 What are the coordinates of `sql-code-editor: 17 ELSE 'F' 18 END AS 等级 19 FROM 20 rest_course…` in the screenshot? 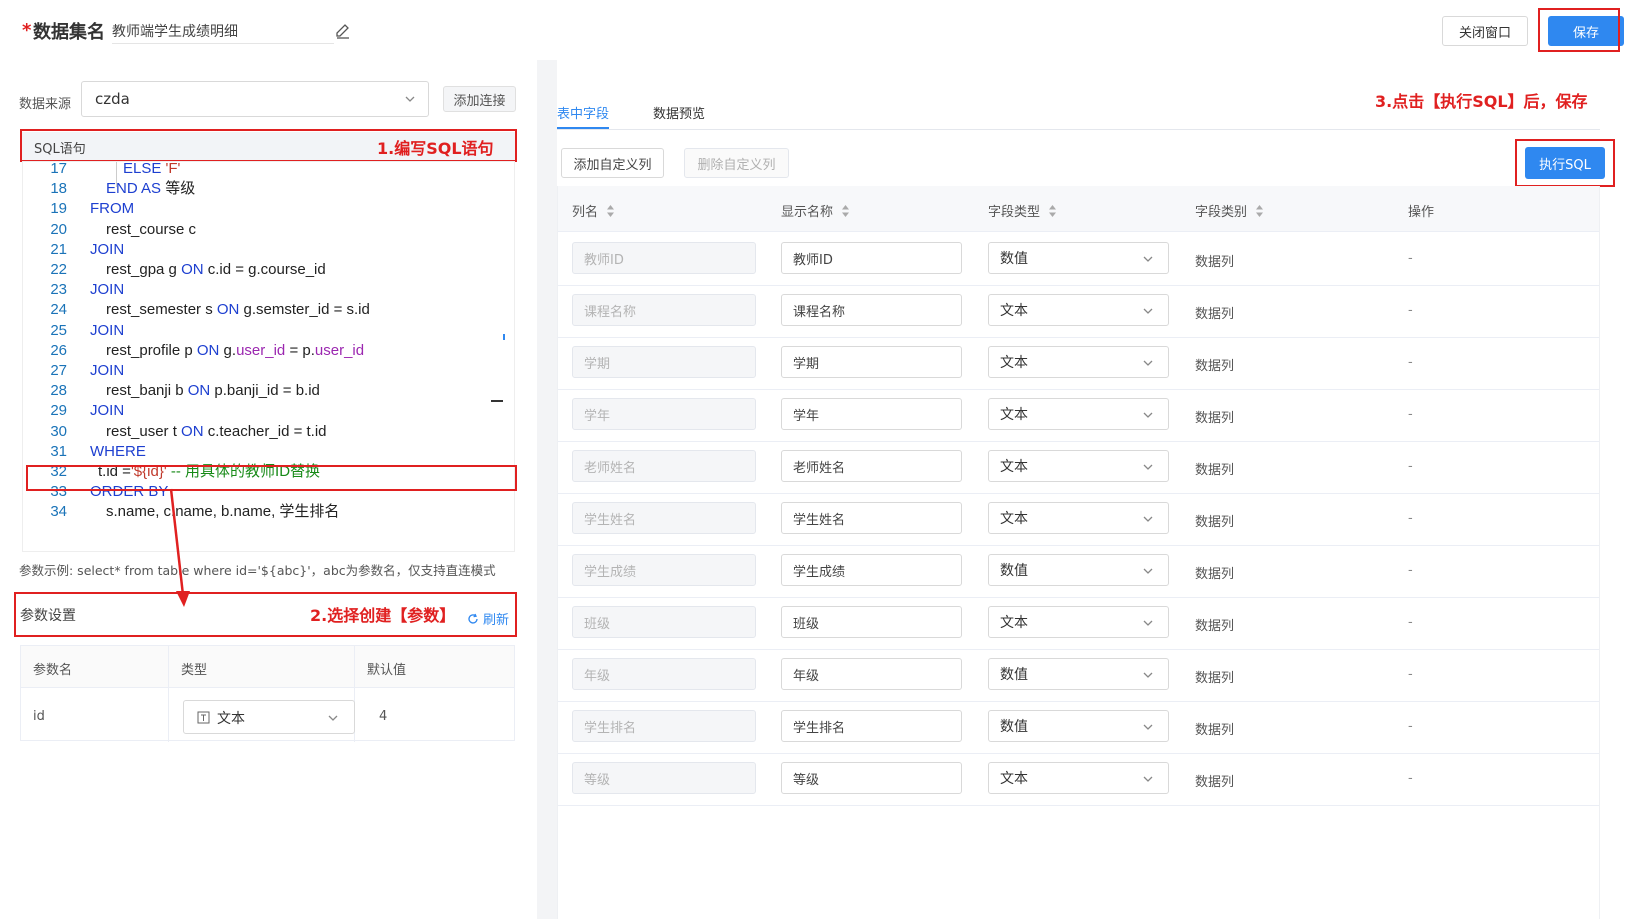 It's located at (268, 356).